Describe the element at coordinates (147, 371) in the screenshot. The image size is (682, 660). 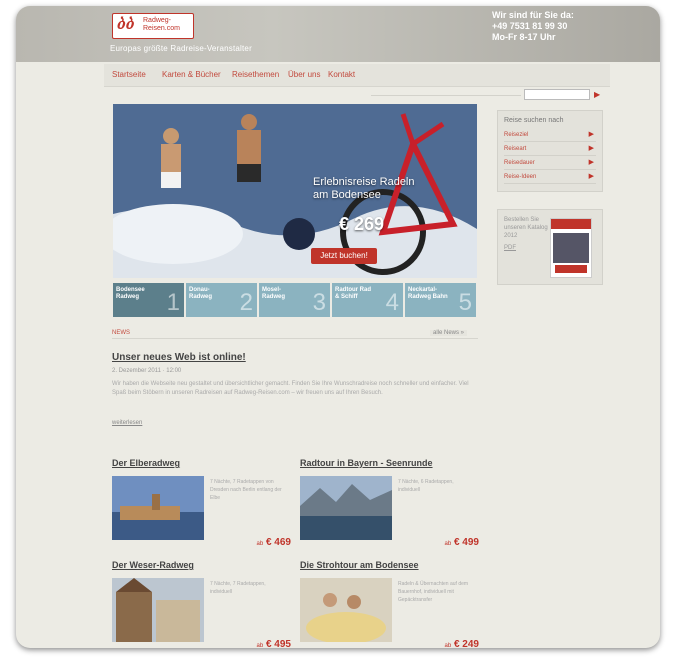
I see `news-date: 2. Dezember 2011 · 12:00` at that location.